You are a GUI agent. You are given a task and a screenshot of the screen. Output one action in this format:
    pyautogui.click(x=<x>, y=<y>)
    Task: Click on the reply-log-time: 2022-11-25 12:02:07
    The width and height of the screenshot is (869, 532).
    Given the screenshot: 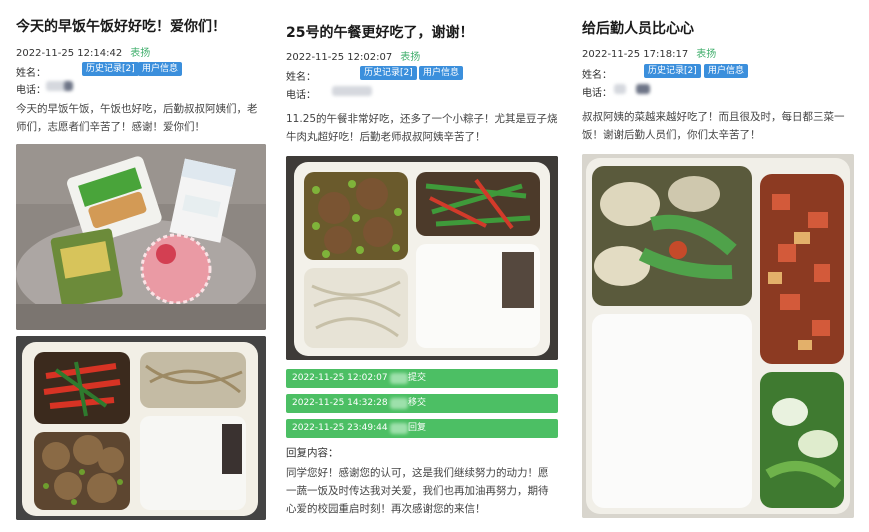 What is the action you would take?
    pyautogui.click(x=340, y=378)
    